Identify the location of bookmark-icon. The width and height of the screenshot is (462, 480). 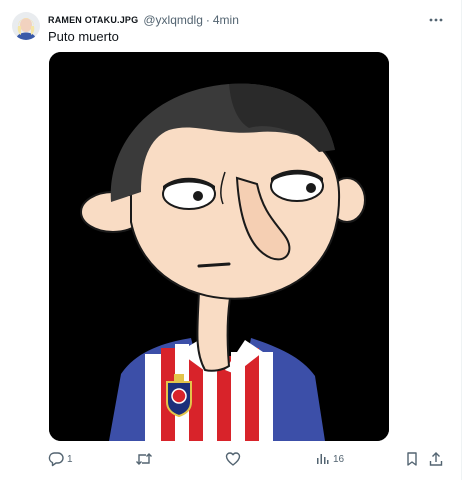
(412, 459).